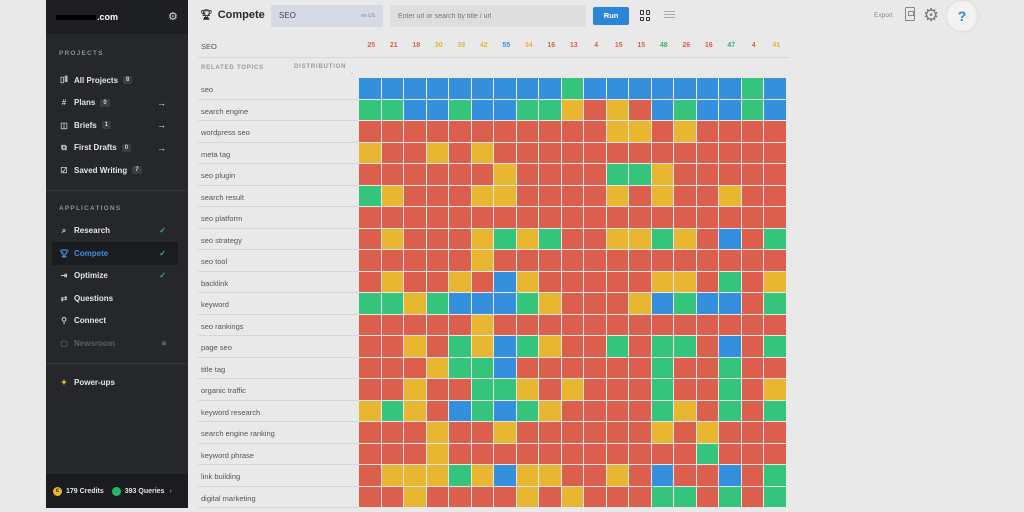 The image size is (1024, 512). Describe the element at coordinates (278, 218) in the screenshot. I see `topic-label: seo platform` at that location.